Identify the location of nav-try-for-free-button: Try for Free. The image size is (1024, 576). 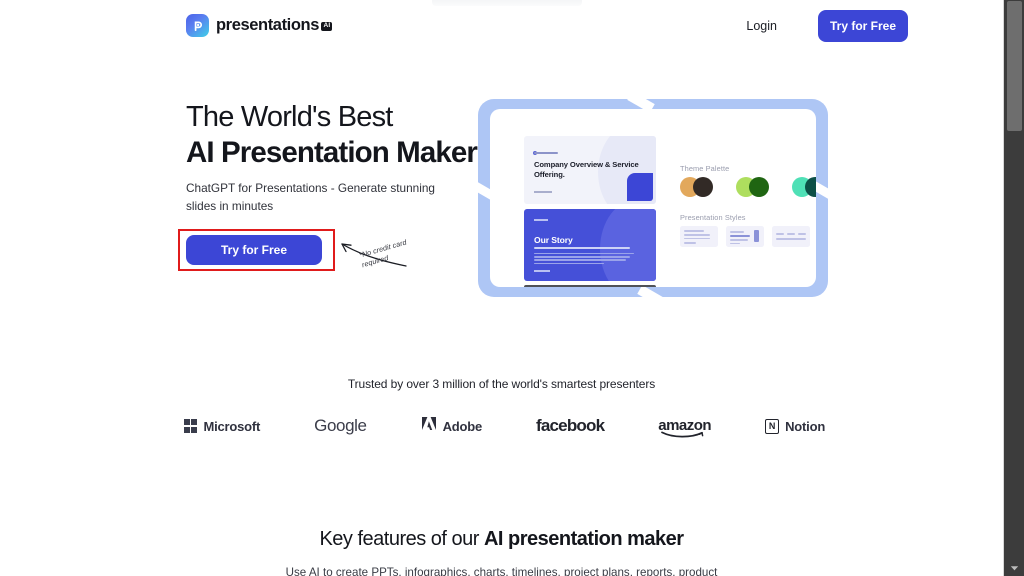
(863, 26).